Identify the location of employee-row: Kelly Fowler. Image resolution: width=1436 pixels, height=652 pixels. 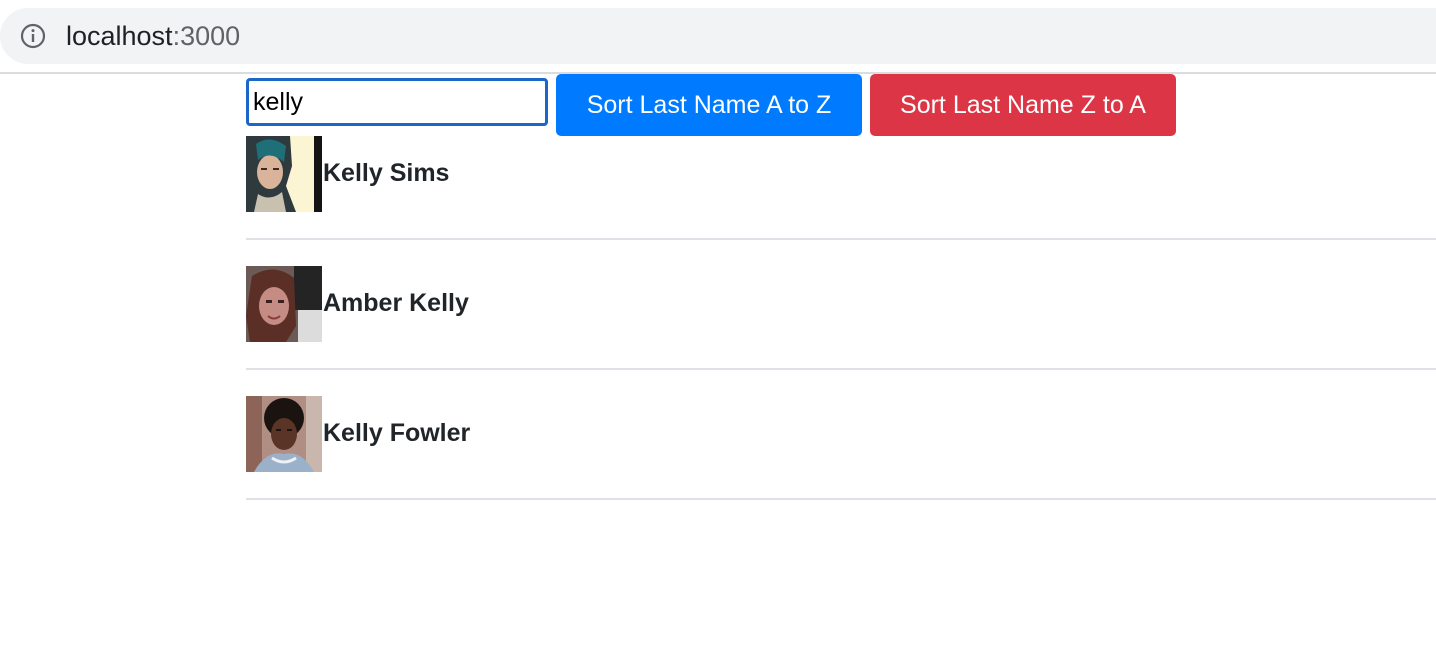
(841, 448).